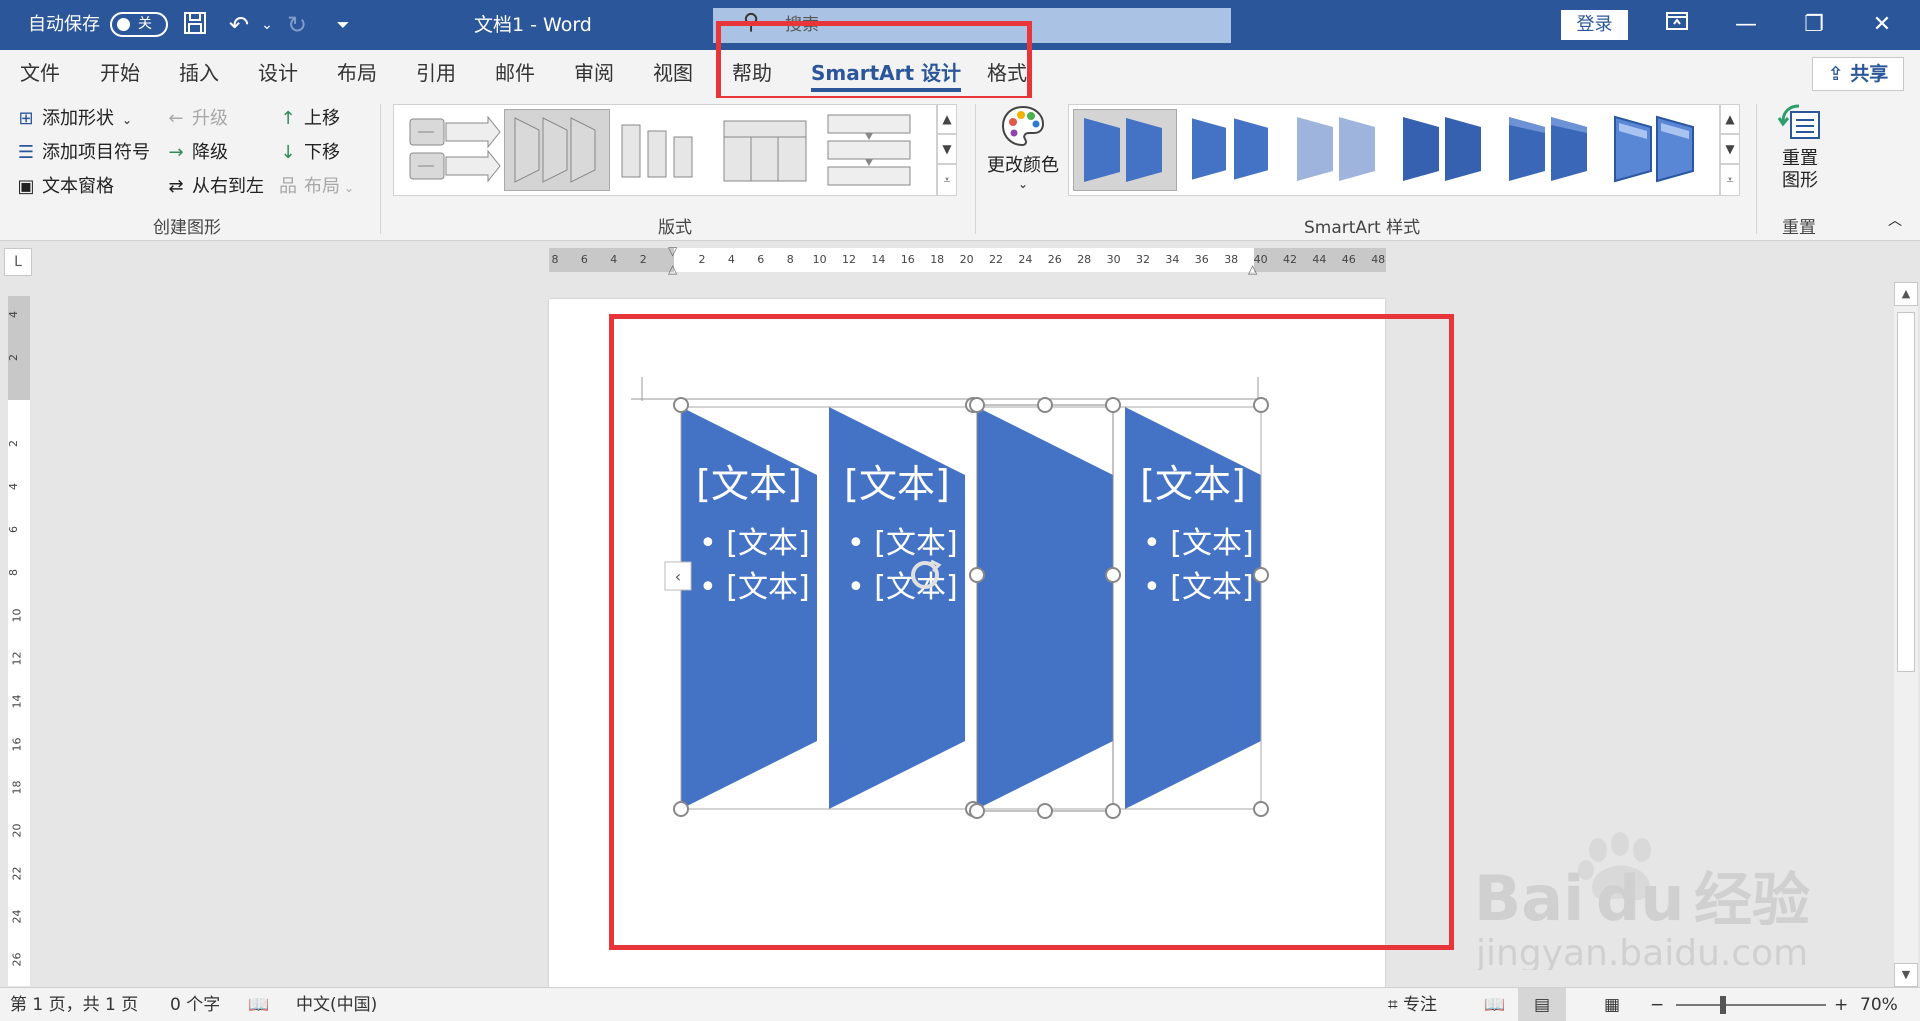  What do you see at coordinates (1746, 25) in the screenshot?
I see `minimize-icon: —` at bounding box center [1746, 25].